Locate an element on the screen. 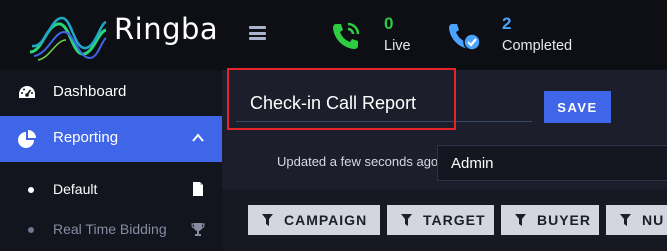 The width and height of the screenshot is (667, 251). filter-label: TARGET is located at coordinates (454, 220).